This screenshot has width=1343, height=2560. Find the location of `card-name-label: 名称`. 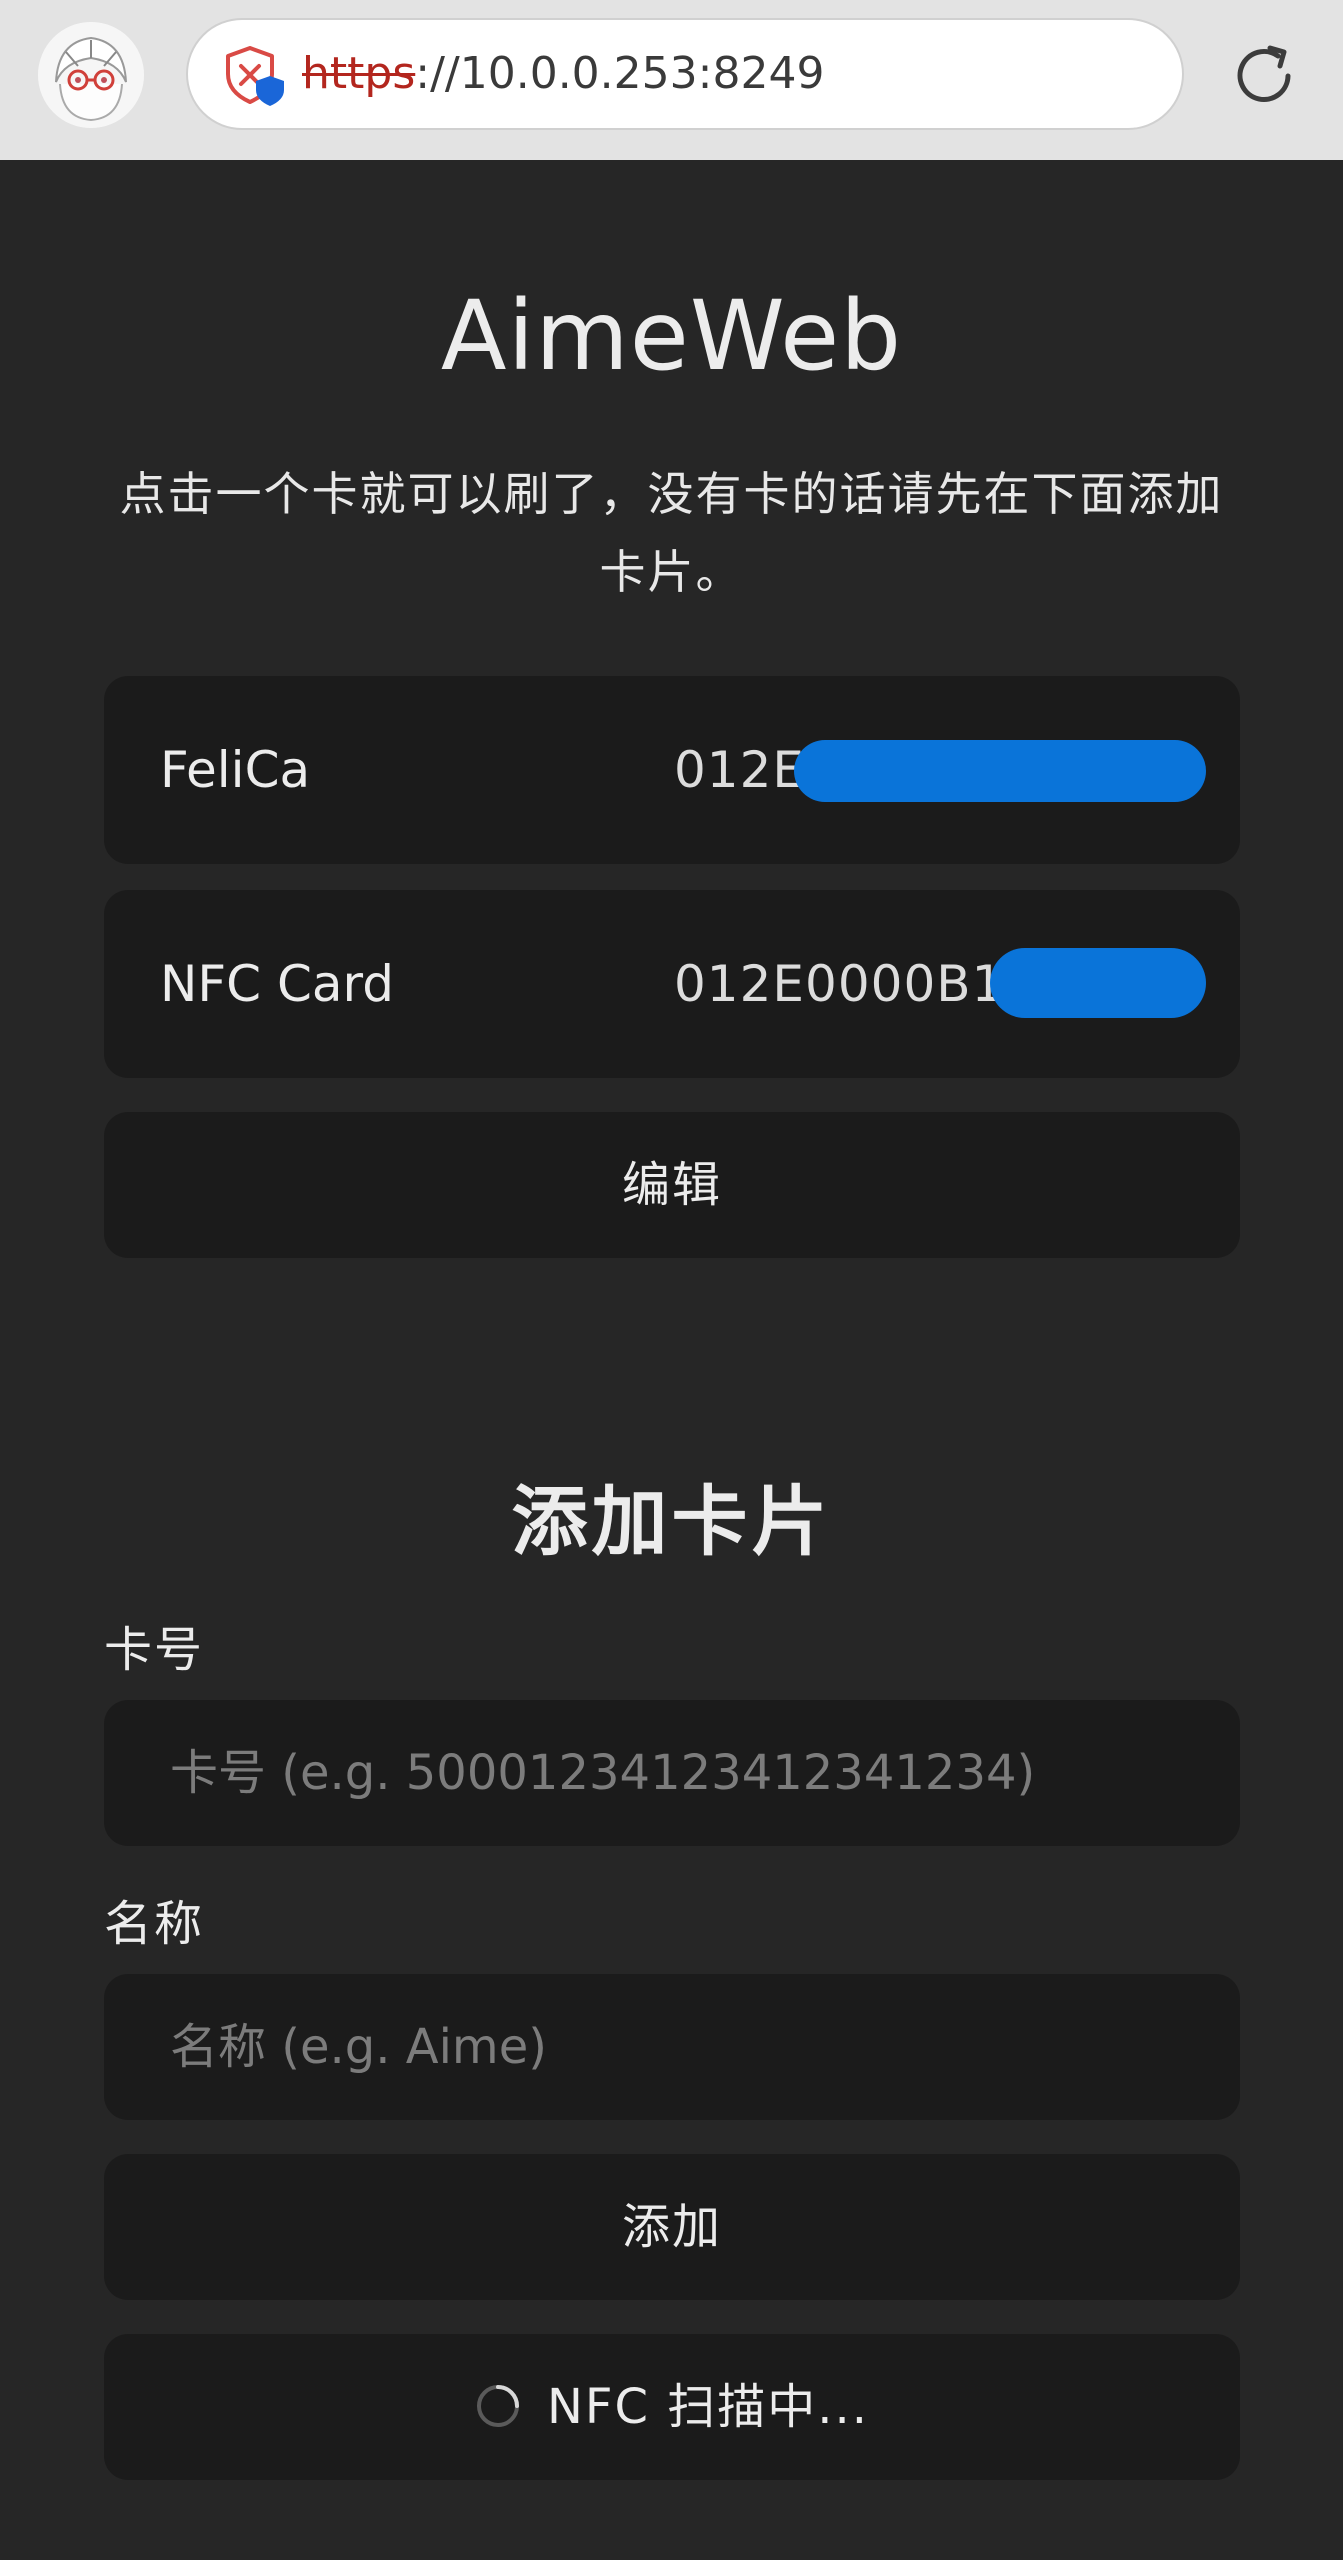

card-name-label: 名称 is located at coordinates (154, 1924).